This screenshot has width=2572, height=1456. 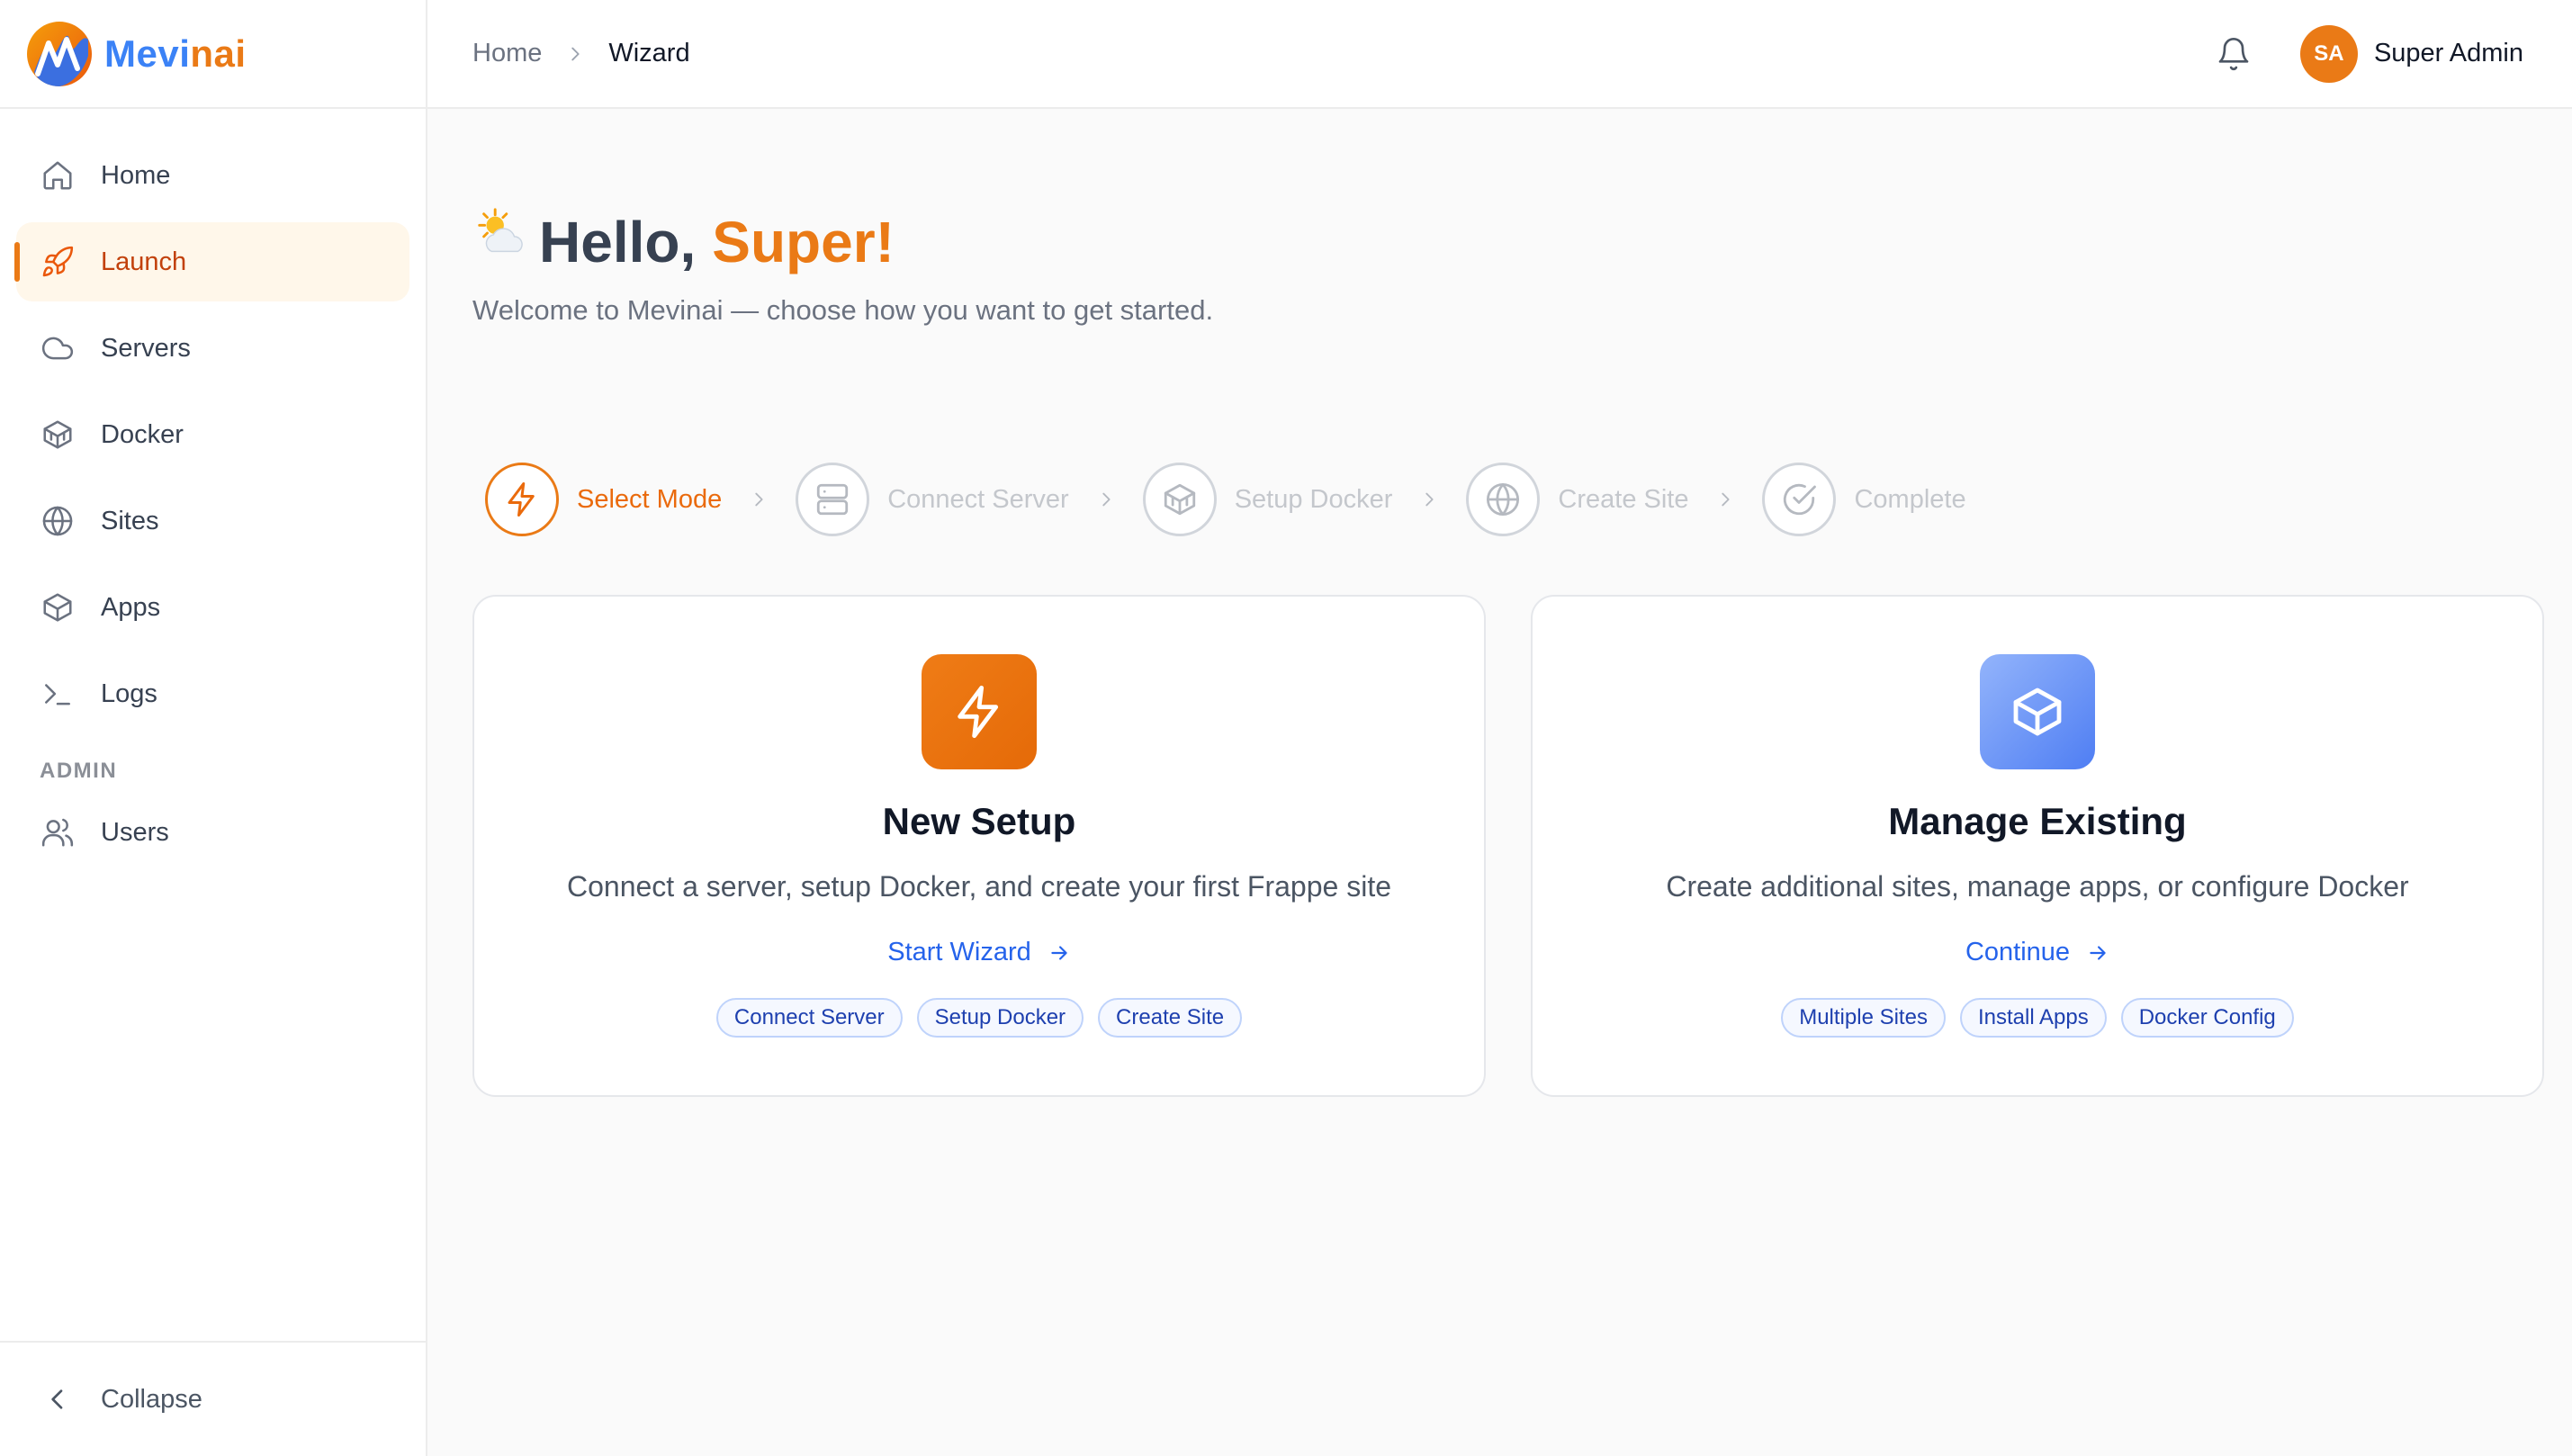 I want to click on chip: Multiple Sites, so click(x=1864, y=1018).